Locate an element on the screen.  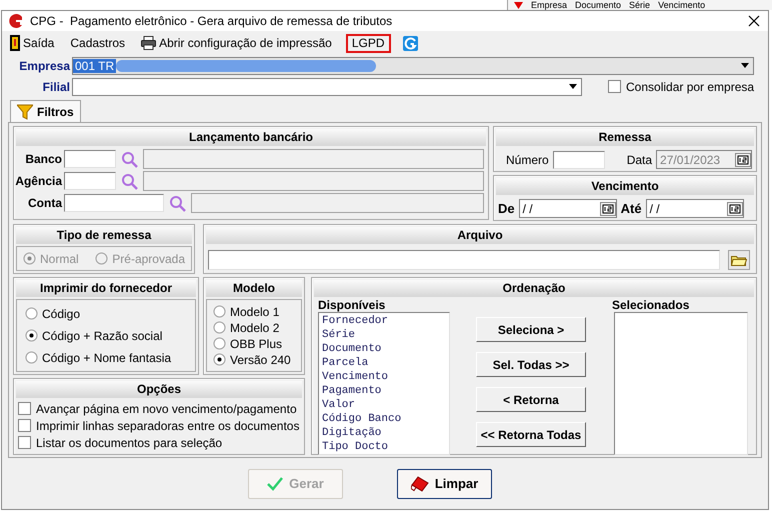
list-item: Tipo Docto is located at coordinates (384, 447).